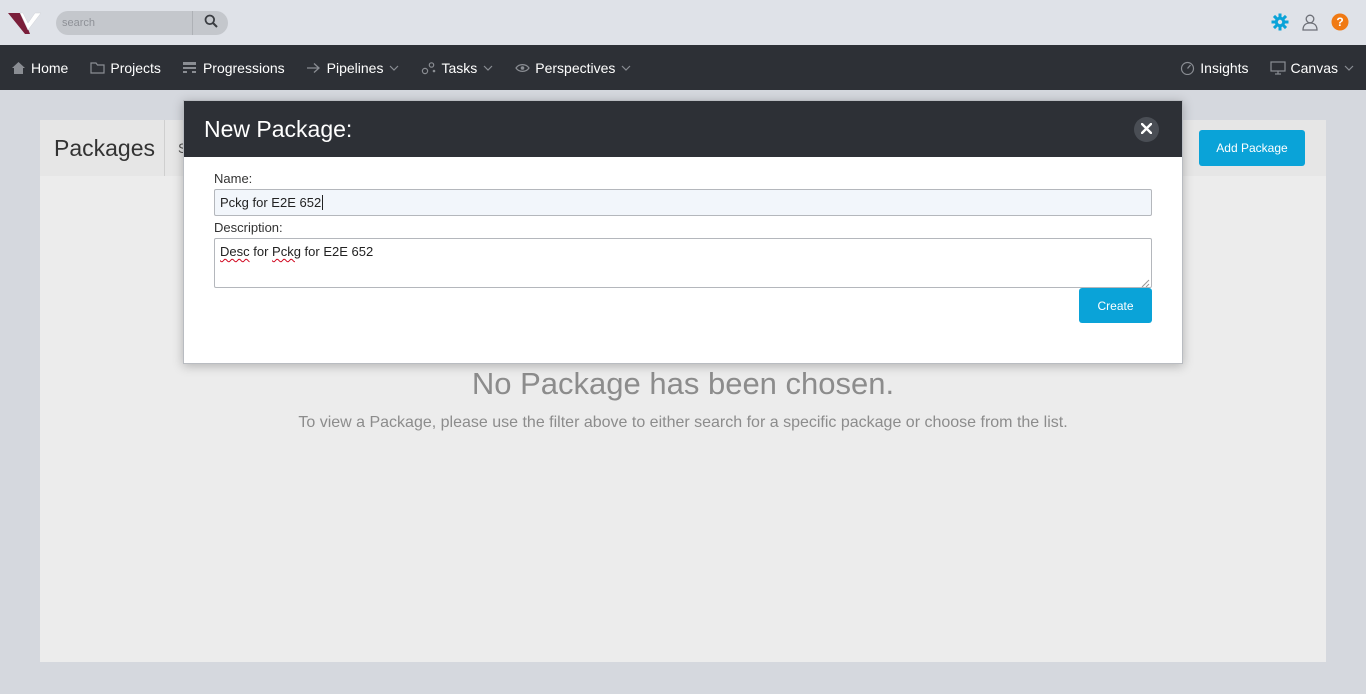 Image resolution: width=1366 pixels, height=694 pixels. I want to click on empty-state-title: No Package has been chosen., so click(683, 383).